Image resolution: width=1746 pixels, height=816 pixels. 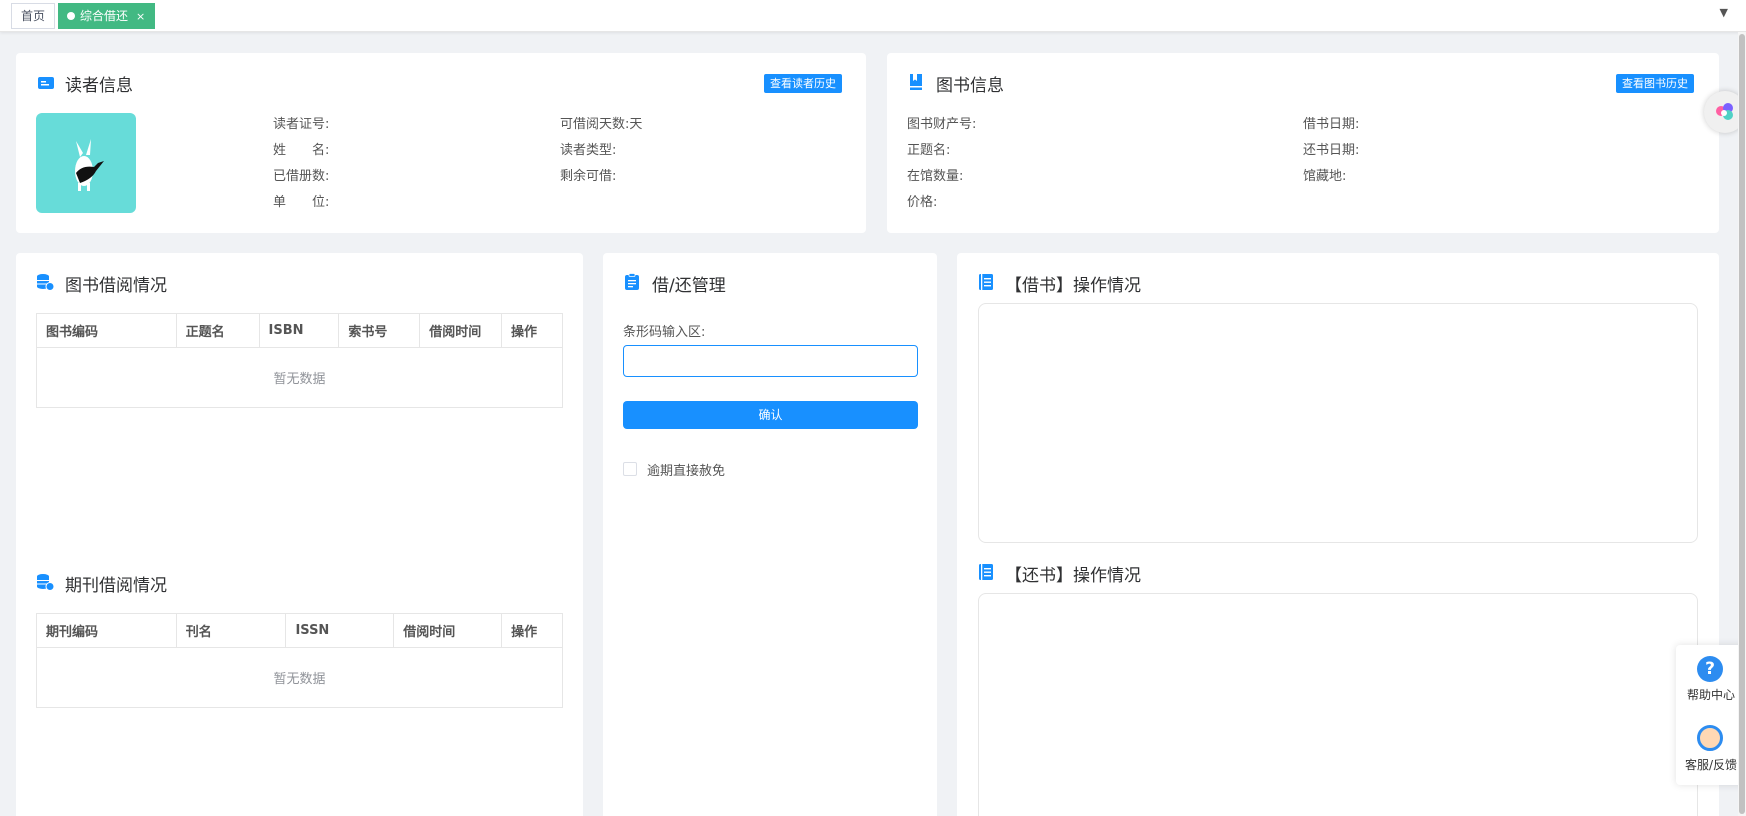 I want to click on col-journal-code: 期刊编码, so click(x=106, y=630).